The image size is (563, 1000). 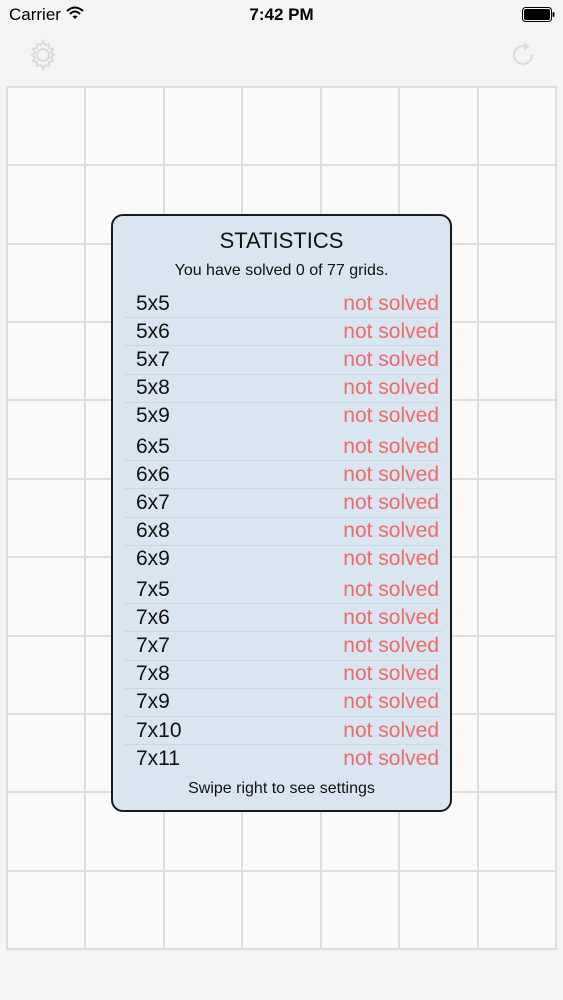 What do you see at coordinates (283, 590) in the screenshot?
I see `stats-row: 7x5 not solved` at bounding box center [283, 590].